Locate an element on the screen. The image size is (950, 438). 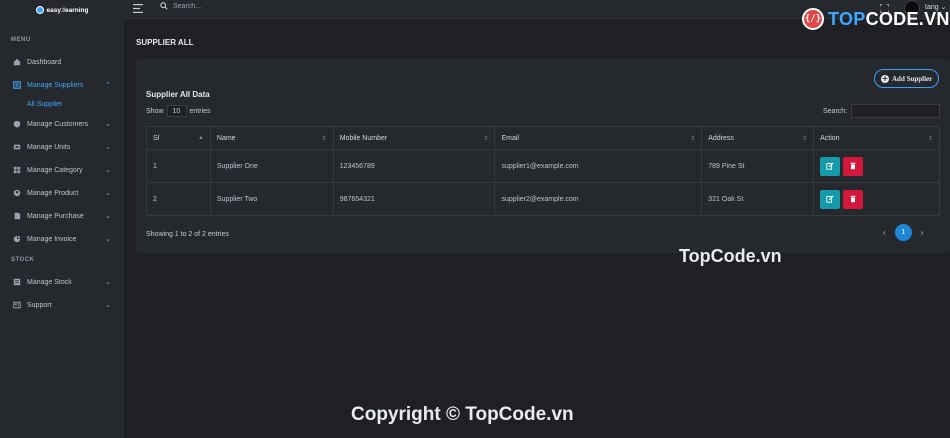
watermark-logo: {/} TOPCODE.VN is located at coordinates (876, 19).